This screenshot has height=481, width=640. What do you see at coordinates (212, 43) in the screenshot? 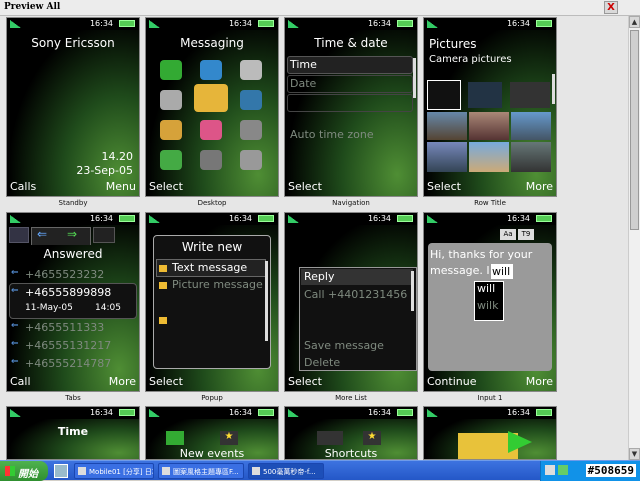
I see `desktop-title: Messaging` at bounding box center [212, 43].